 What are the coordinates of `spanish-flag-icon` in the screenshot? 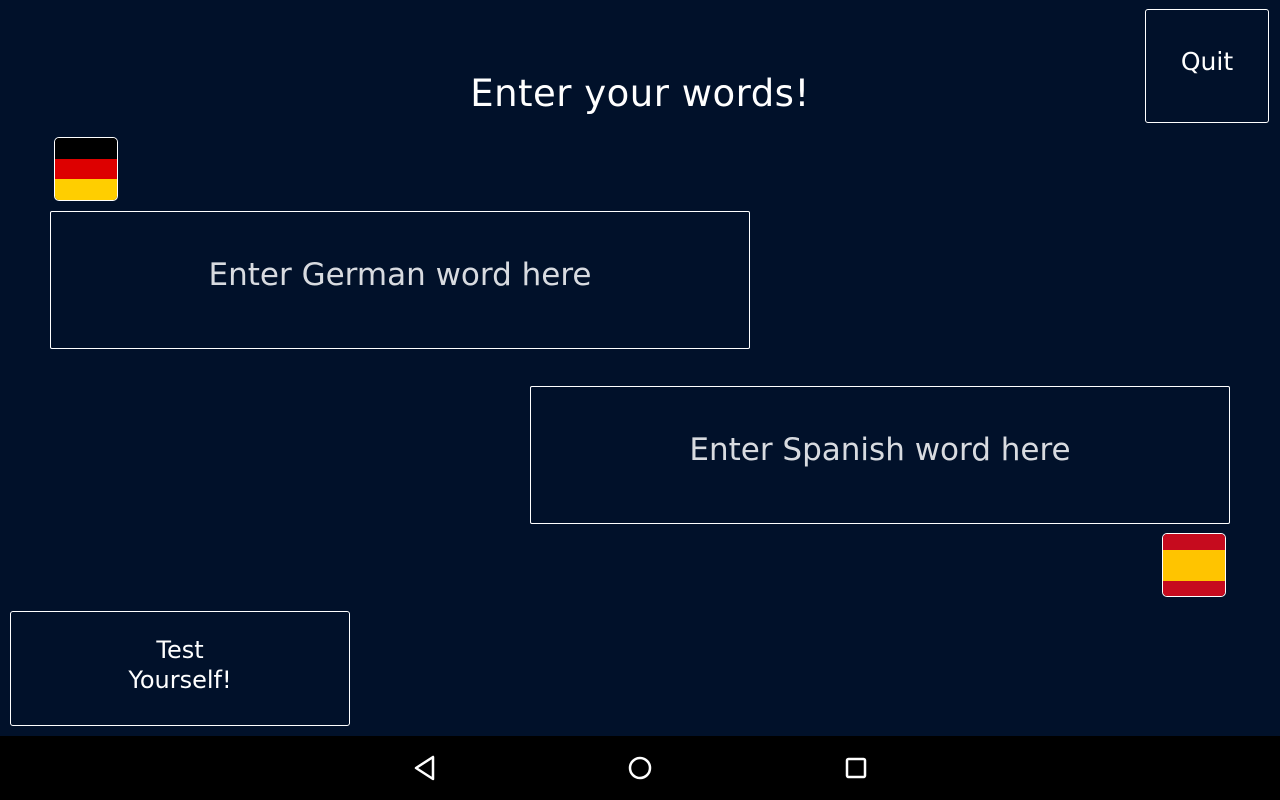 It's located at (1194, 565).